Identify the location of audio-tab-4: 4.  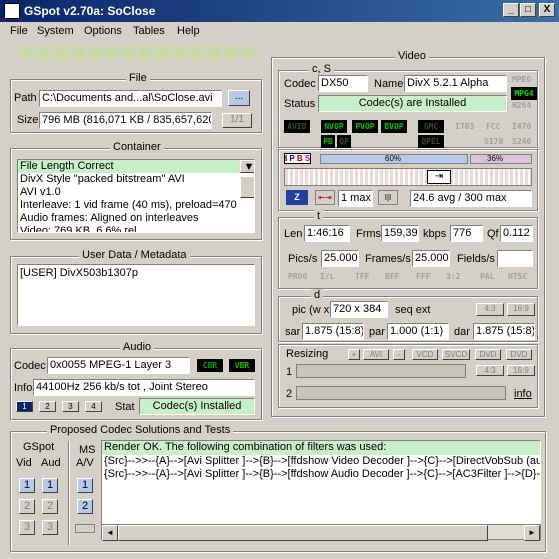
(93, 406).